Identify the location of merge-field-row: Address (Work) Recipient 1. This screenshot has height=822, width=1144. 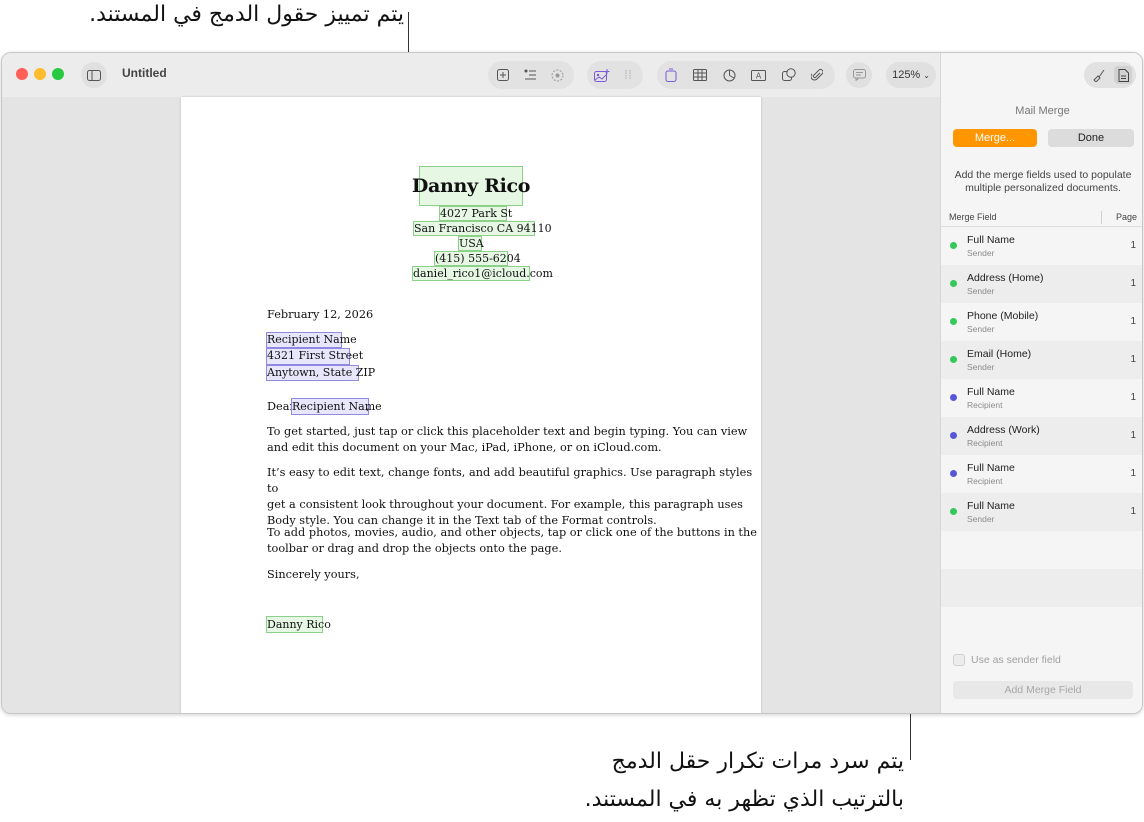
(1041, 436).